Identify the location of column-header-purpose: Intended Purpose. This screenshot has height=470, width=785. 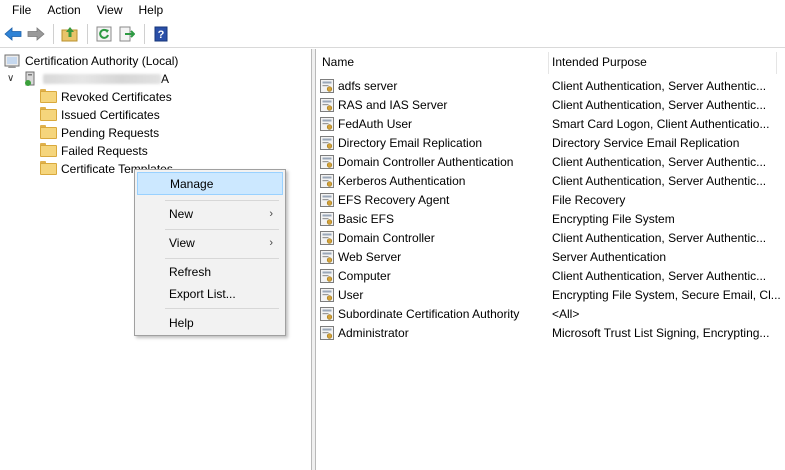
(666, 62).